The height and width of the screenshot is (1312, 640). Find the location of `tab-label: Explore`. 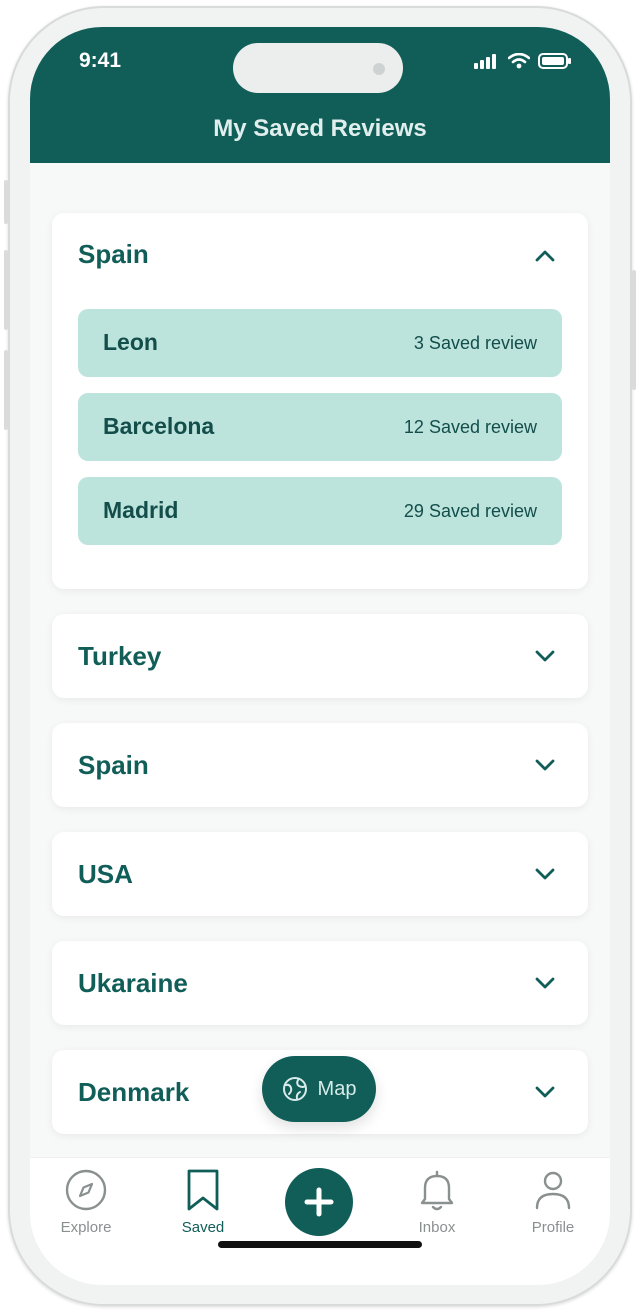

tab-label: Explore is located at coordinates (86, 1227).